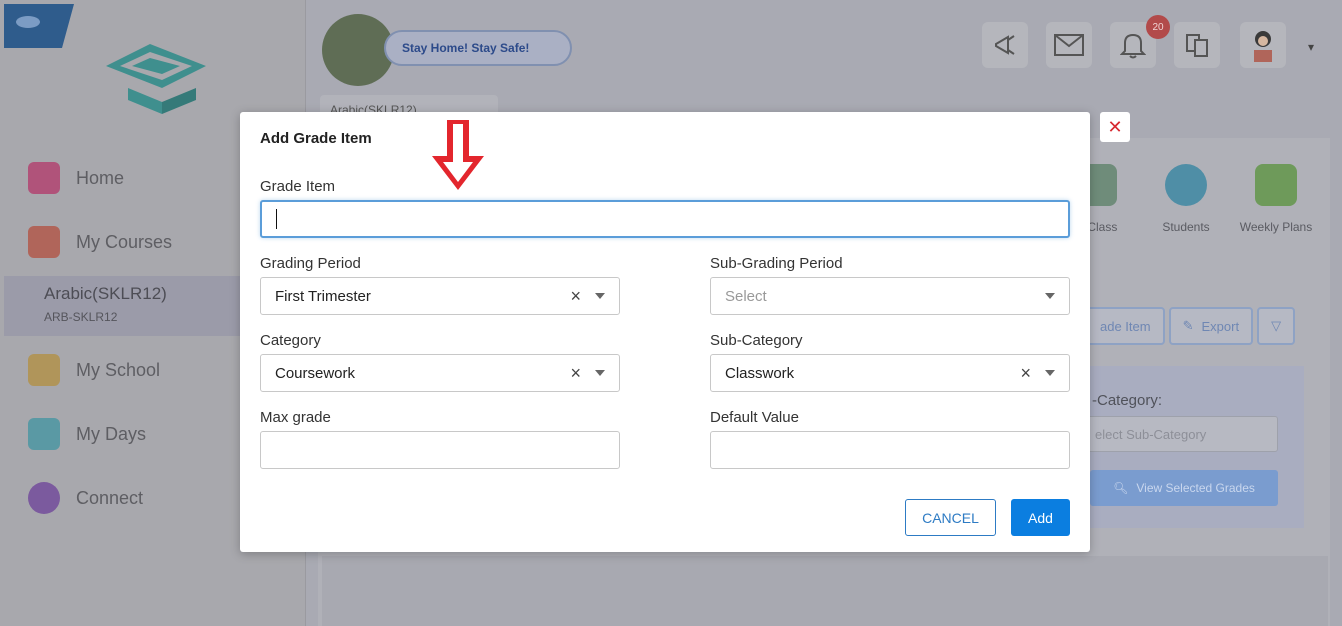 The image size is (1342, 626). Describe the element at coordinates (1220, 326) in the screenshot. I see `export-label: Export` at that location.